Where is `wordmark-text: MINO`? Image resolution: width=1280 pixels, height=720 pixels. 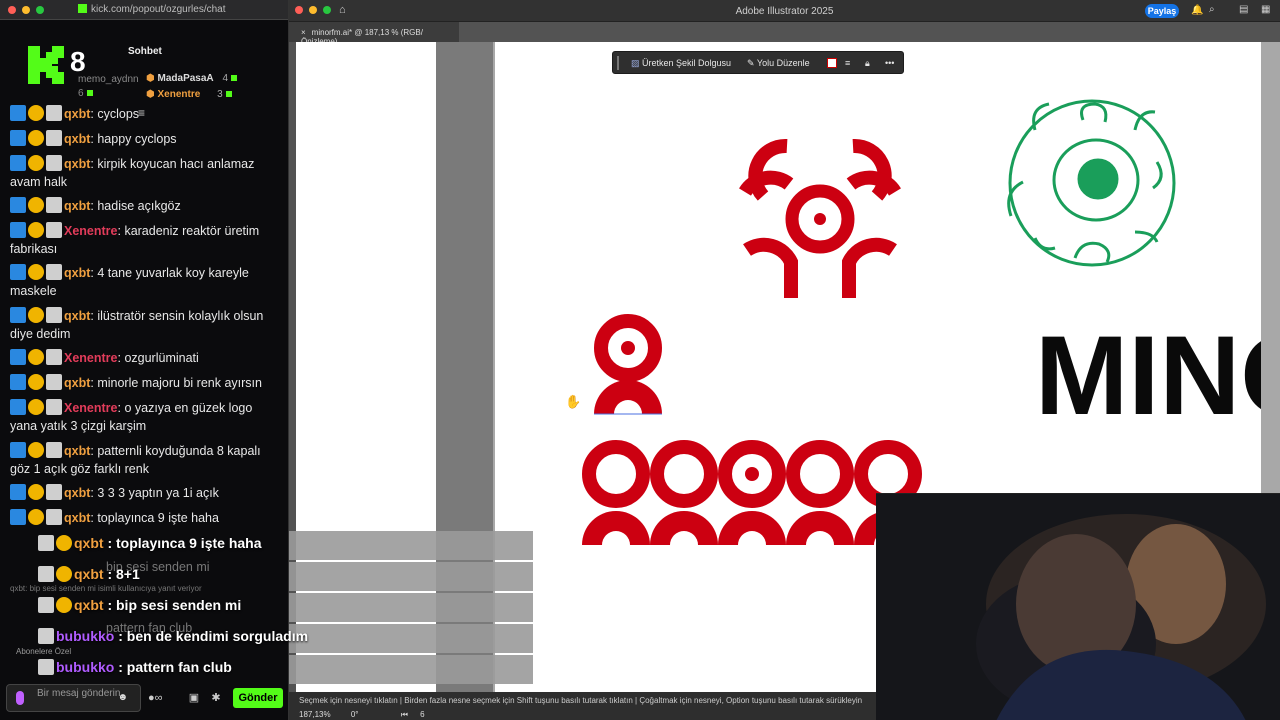 wordmark-text: MINO is located at coordinates (1148, 375).